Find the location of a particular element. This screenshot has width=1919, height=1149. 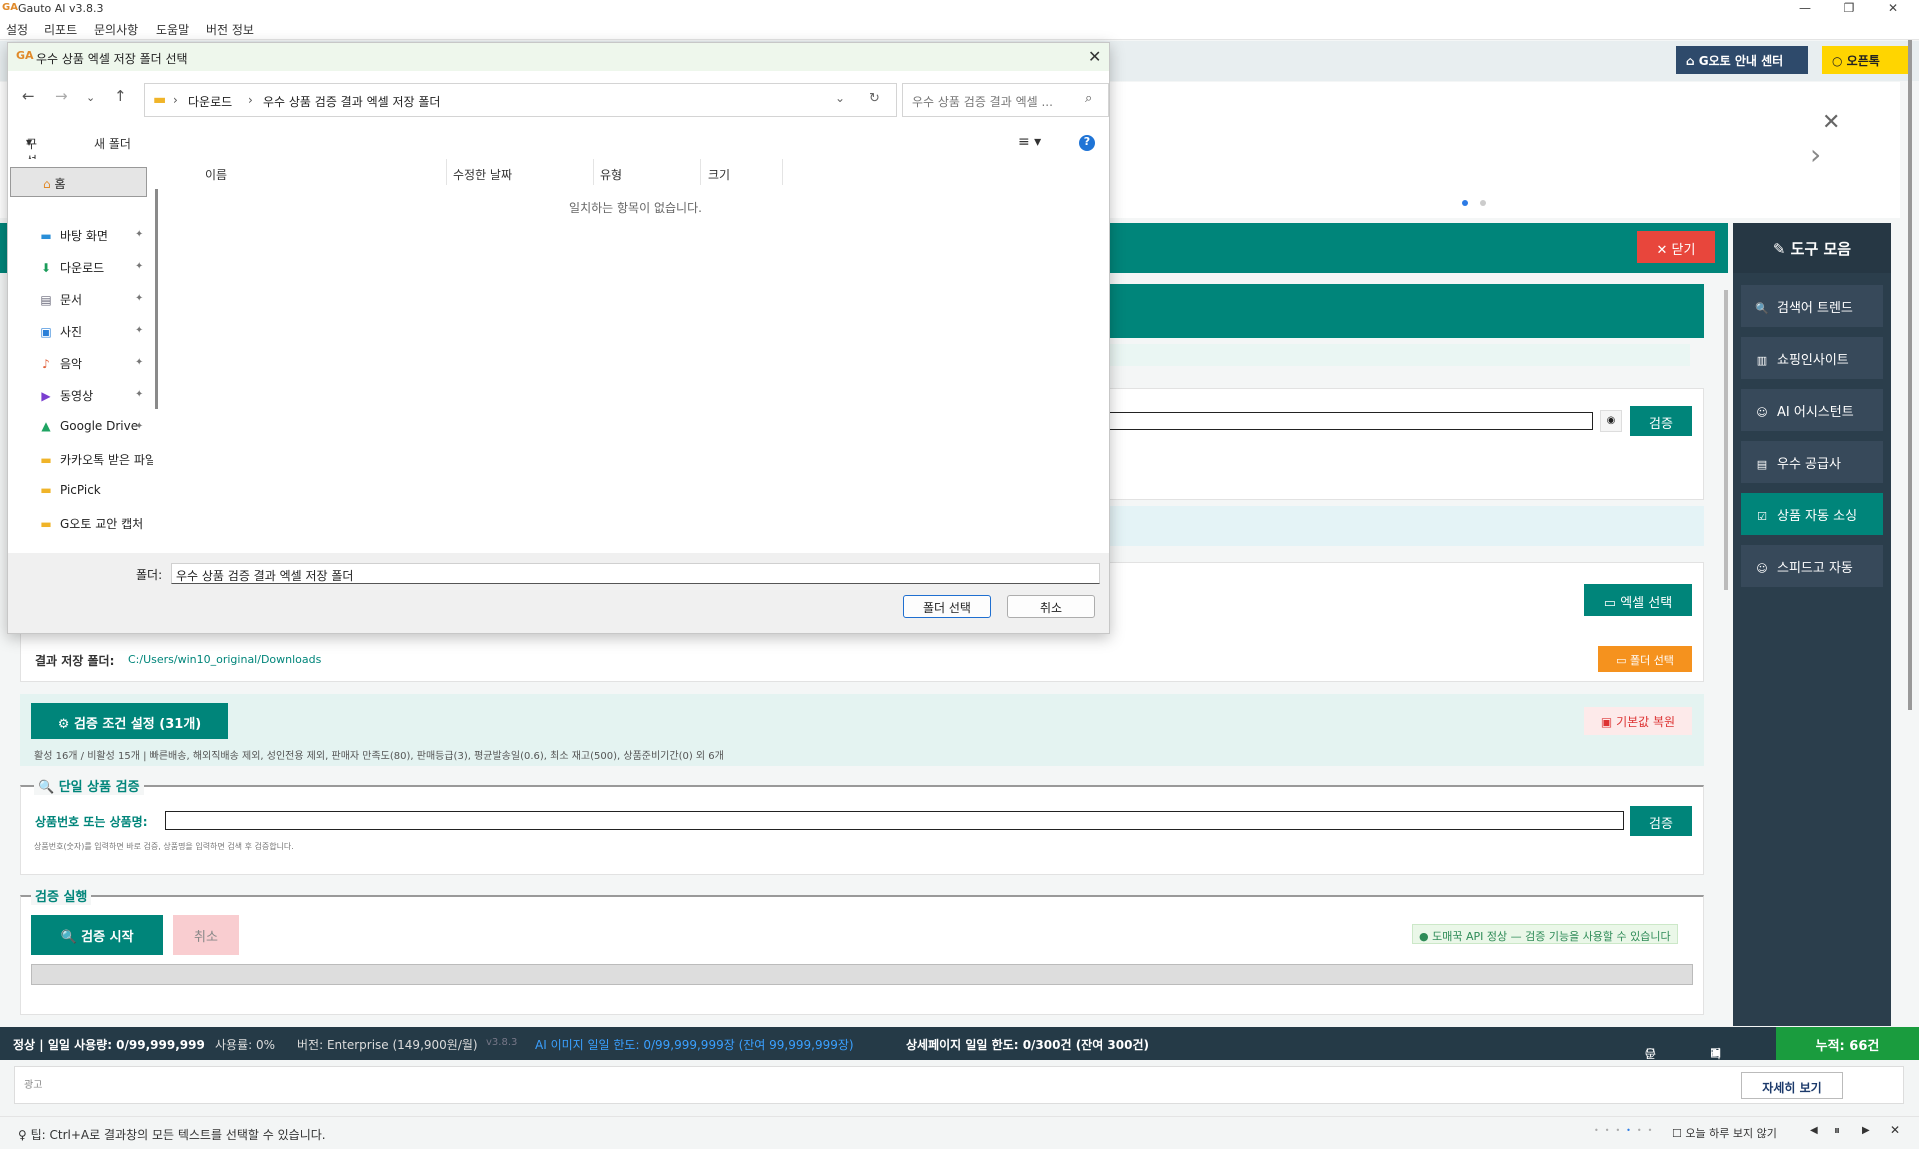

banner-dot-active is located at coordinates (1465, 203).